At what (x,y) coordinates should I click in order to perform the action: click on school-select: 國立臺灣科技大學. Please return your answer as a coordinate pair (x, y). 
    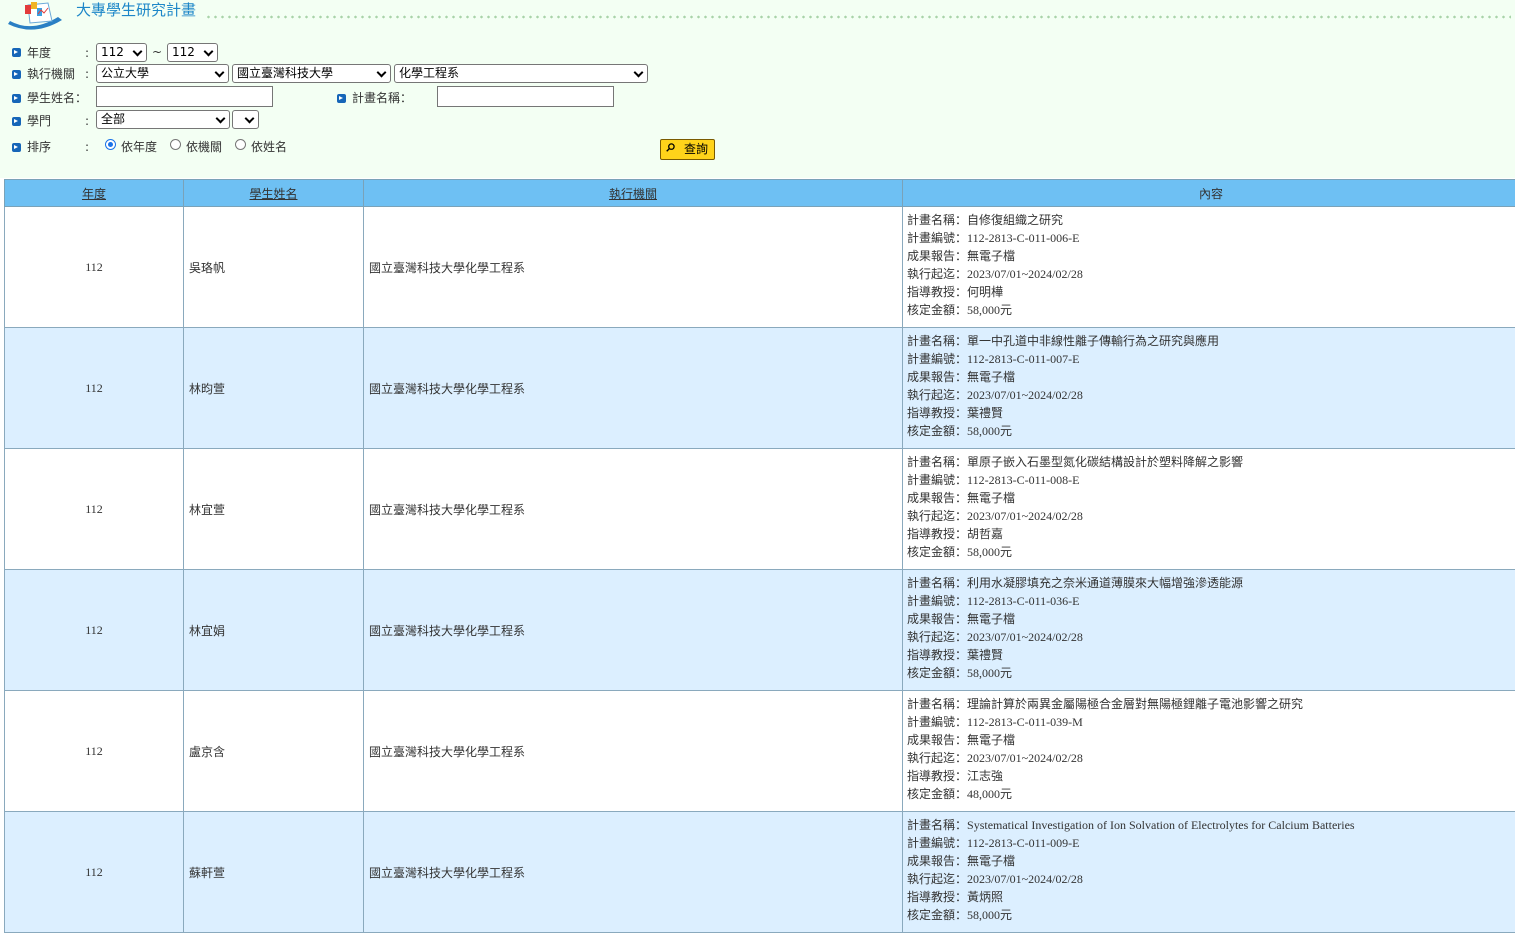
    Looking at the image, I should click on (311, 73).